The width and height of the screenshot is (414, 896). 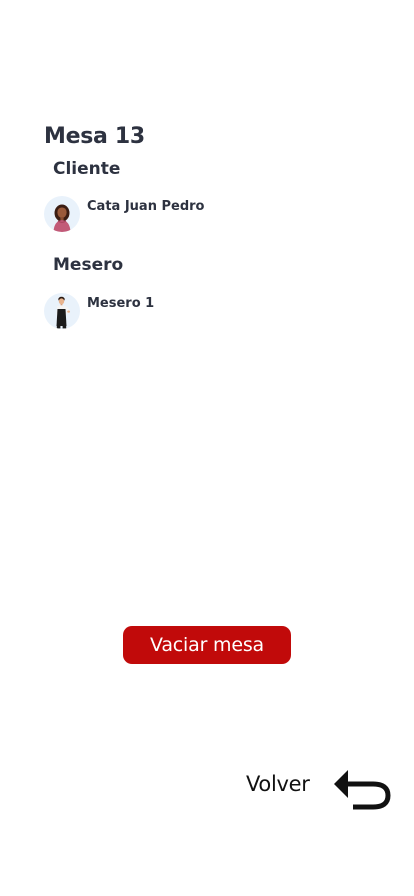 What do you see at coordinates (321, 788) in the screenshot?
I see `back-button: Volver` at bounding box center [321, 788].